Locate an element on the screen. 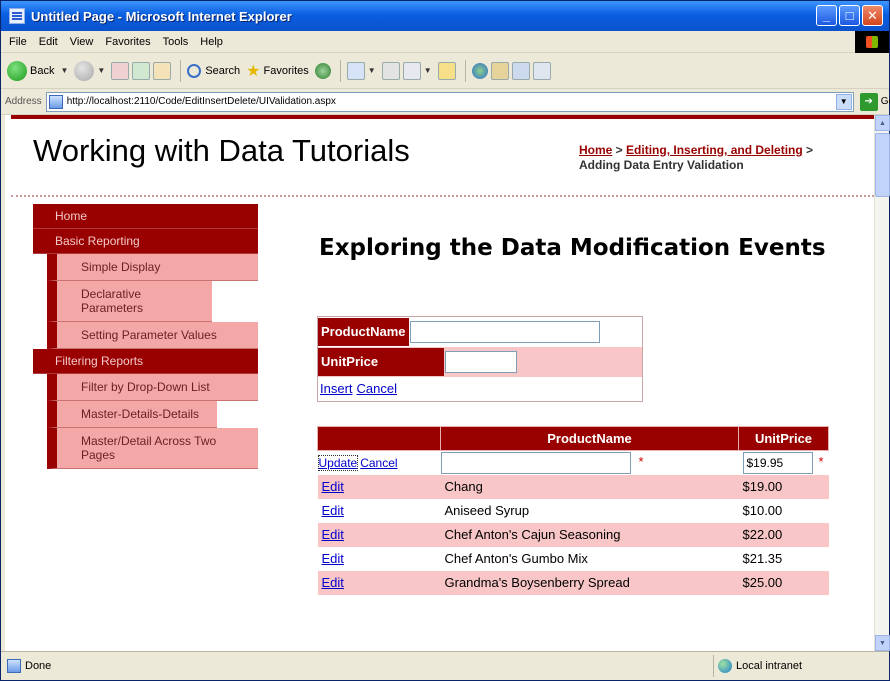 The height and width of the screenshot is (681, 890). back-button: Back is located at coordinates (31, 70).